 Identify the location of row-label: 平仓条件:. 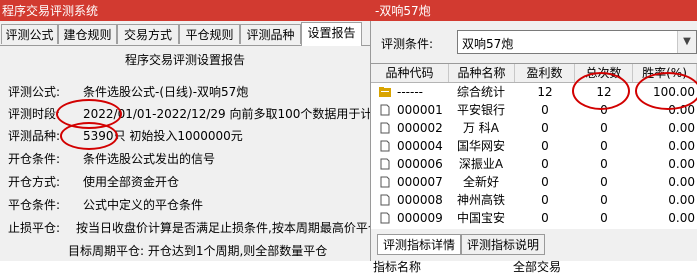
(34, 205).